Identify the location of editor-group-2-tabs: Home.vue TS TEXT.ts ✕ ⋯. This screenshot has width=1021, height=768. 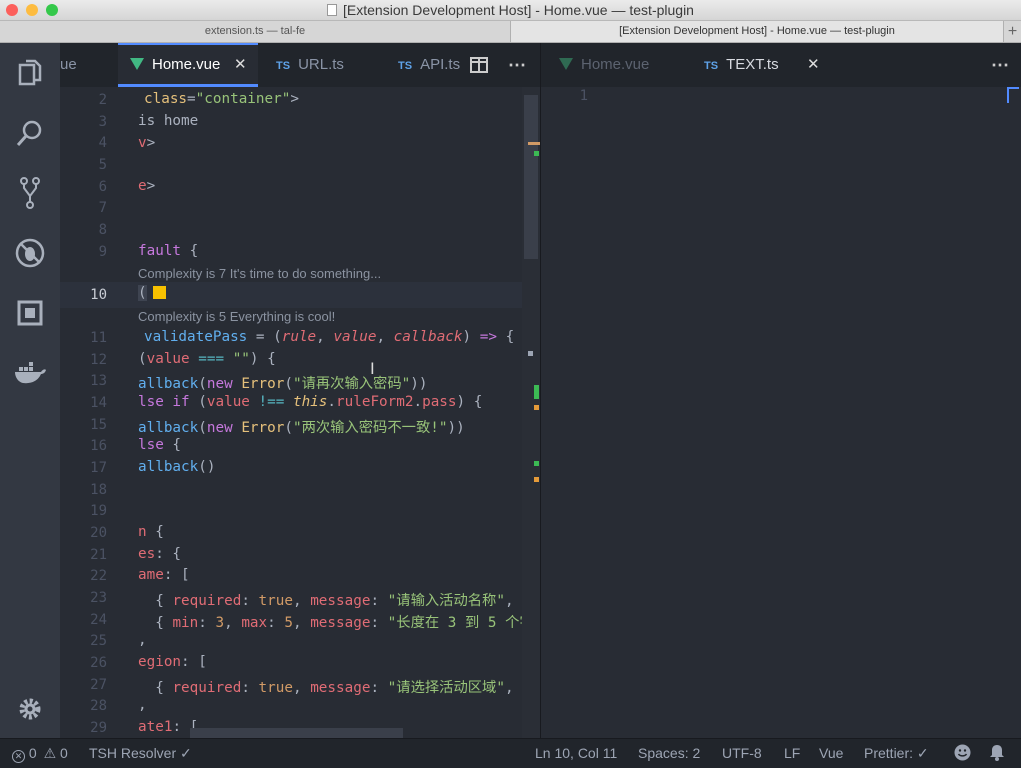
(781, 65).